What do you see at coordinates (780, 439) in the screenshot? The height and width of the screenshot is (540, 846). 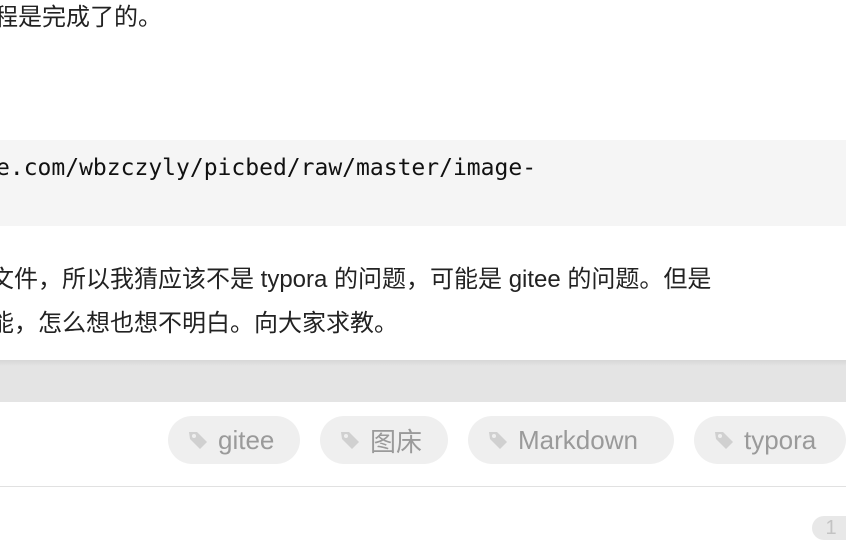 I see `tag-label: typora` at bounding box center [780, 439].